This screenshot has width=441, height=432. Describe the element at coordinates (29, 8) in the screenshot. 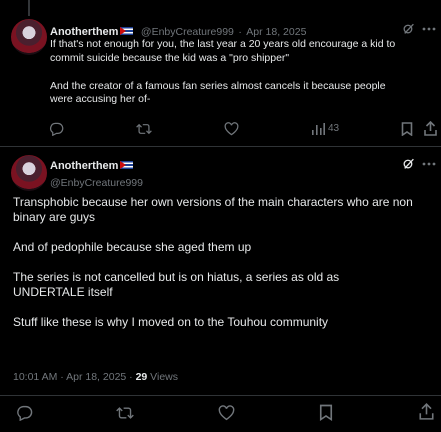

I see `thread-line-top` at that location.